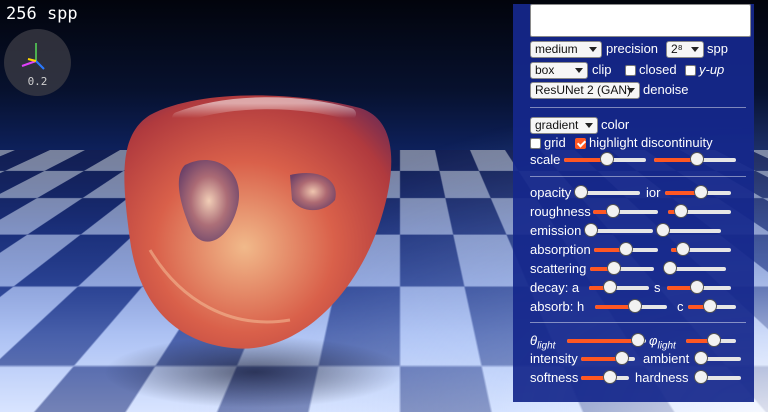 Image resolution: width=768 pixels, height=412 pixels. I want to click on softness-label: softness, so click(554, 378).